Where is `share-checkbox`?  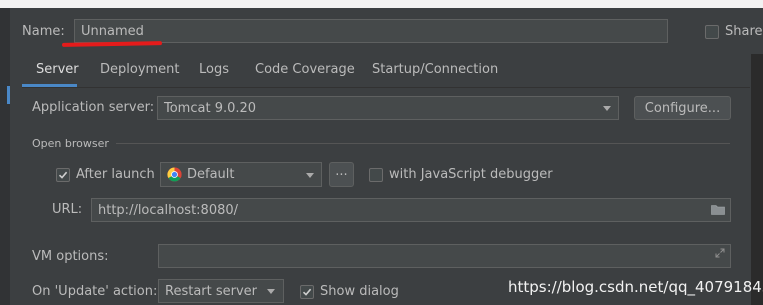
share-checkbox is located at coordinates (712, 32).